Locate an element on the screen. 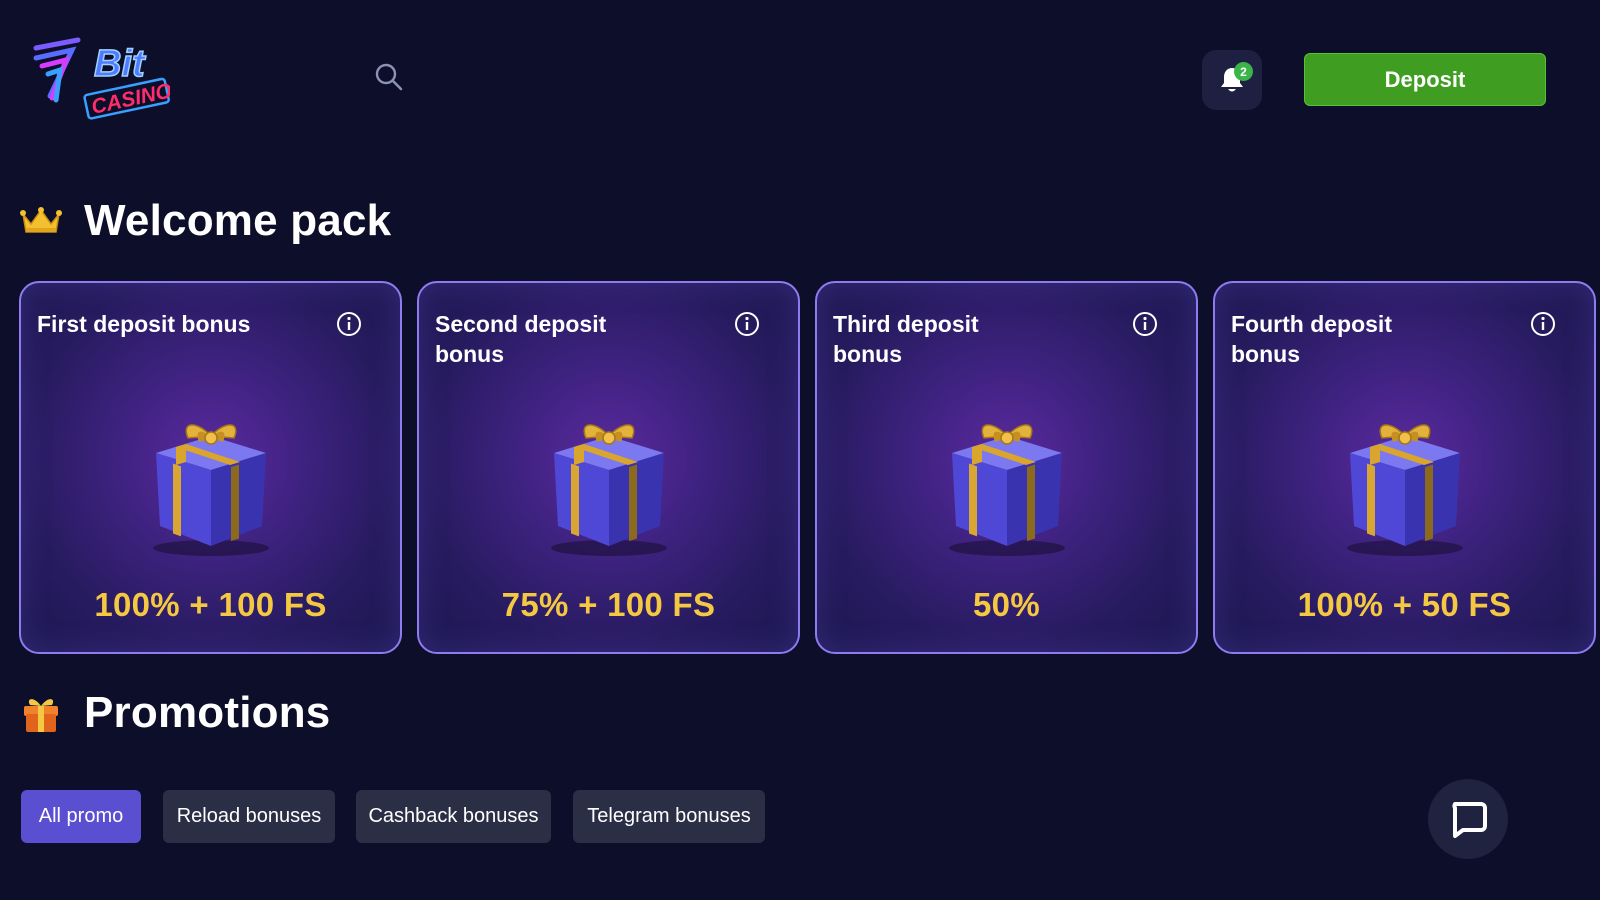 The height and width of the screenshot is (900, 1600). bonus-card-value: 75% + 100 FS is located at coordinates (608, 604).